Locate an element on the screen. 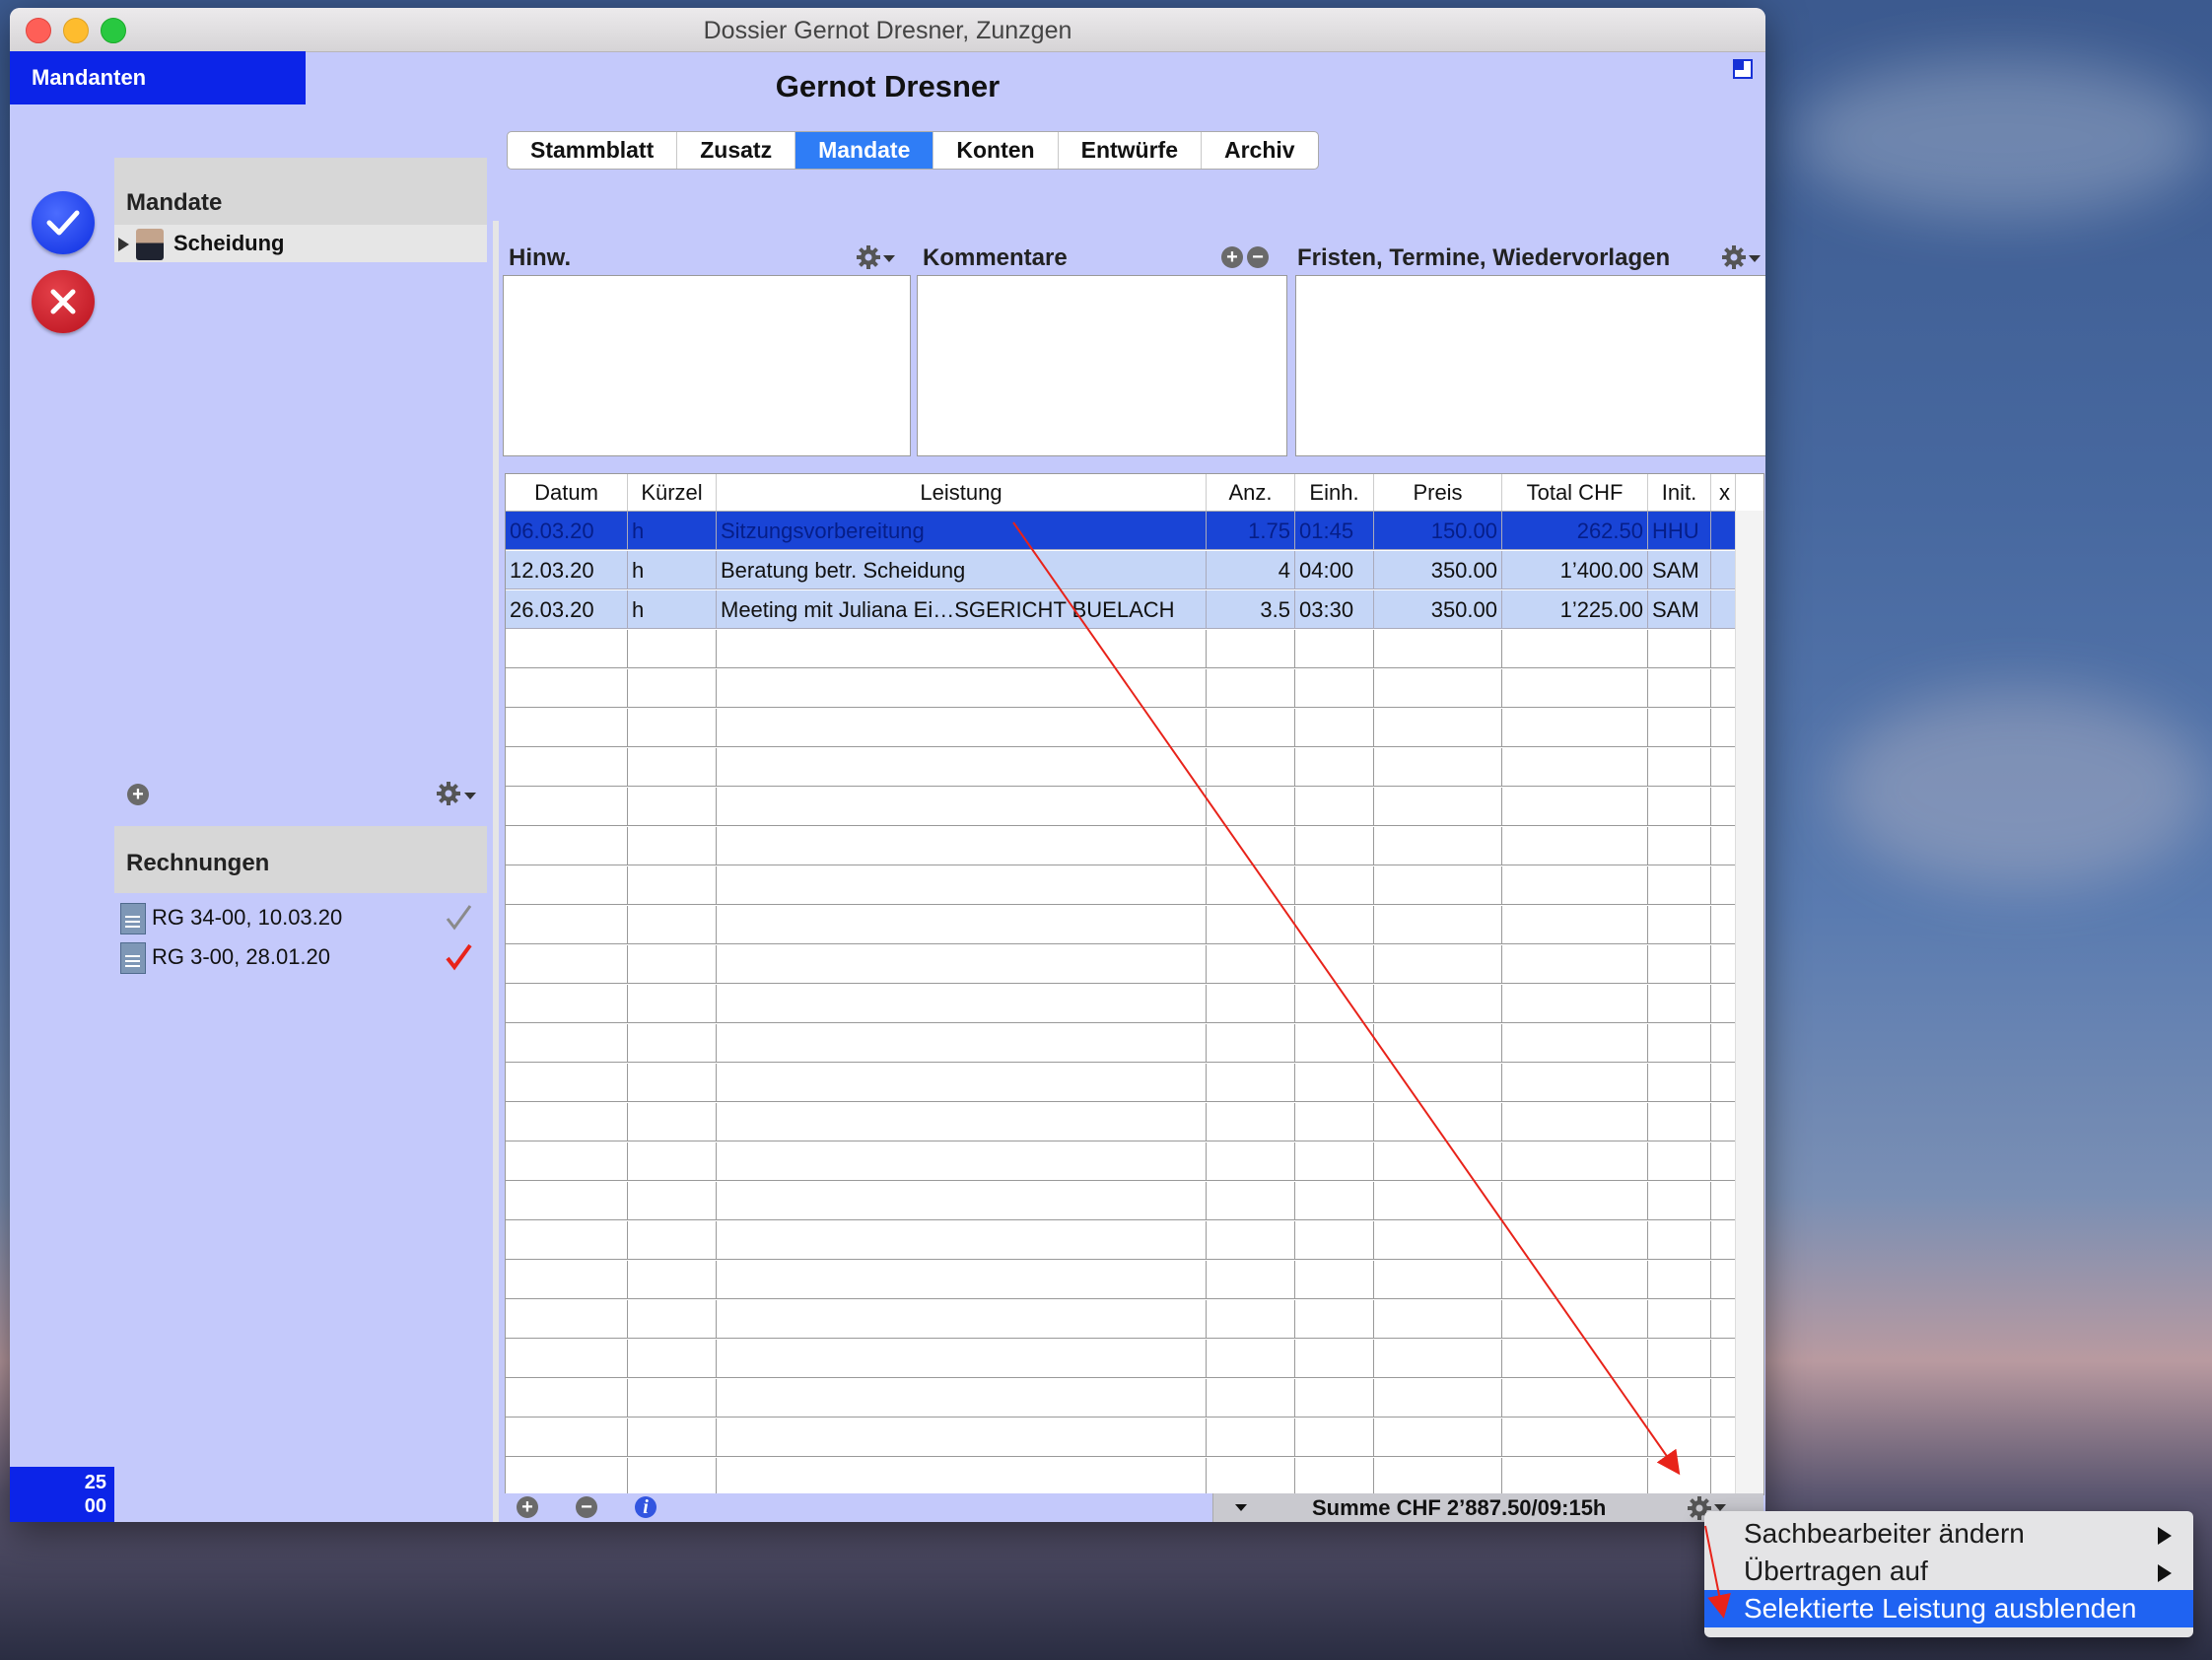 This screenshot has width=2212, height=1660. column-header-einh: Einh. is located at coordinates (1334, 492).